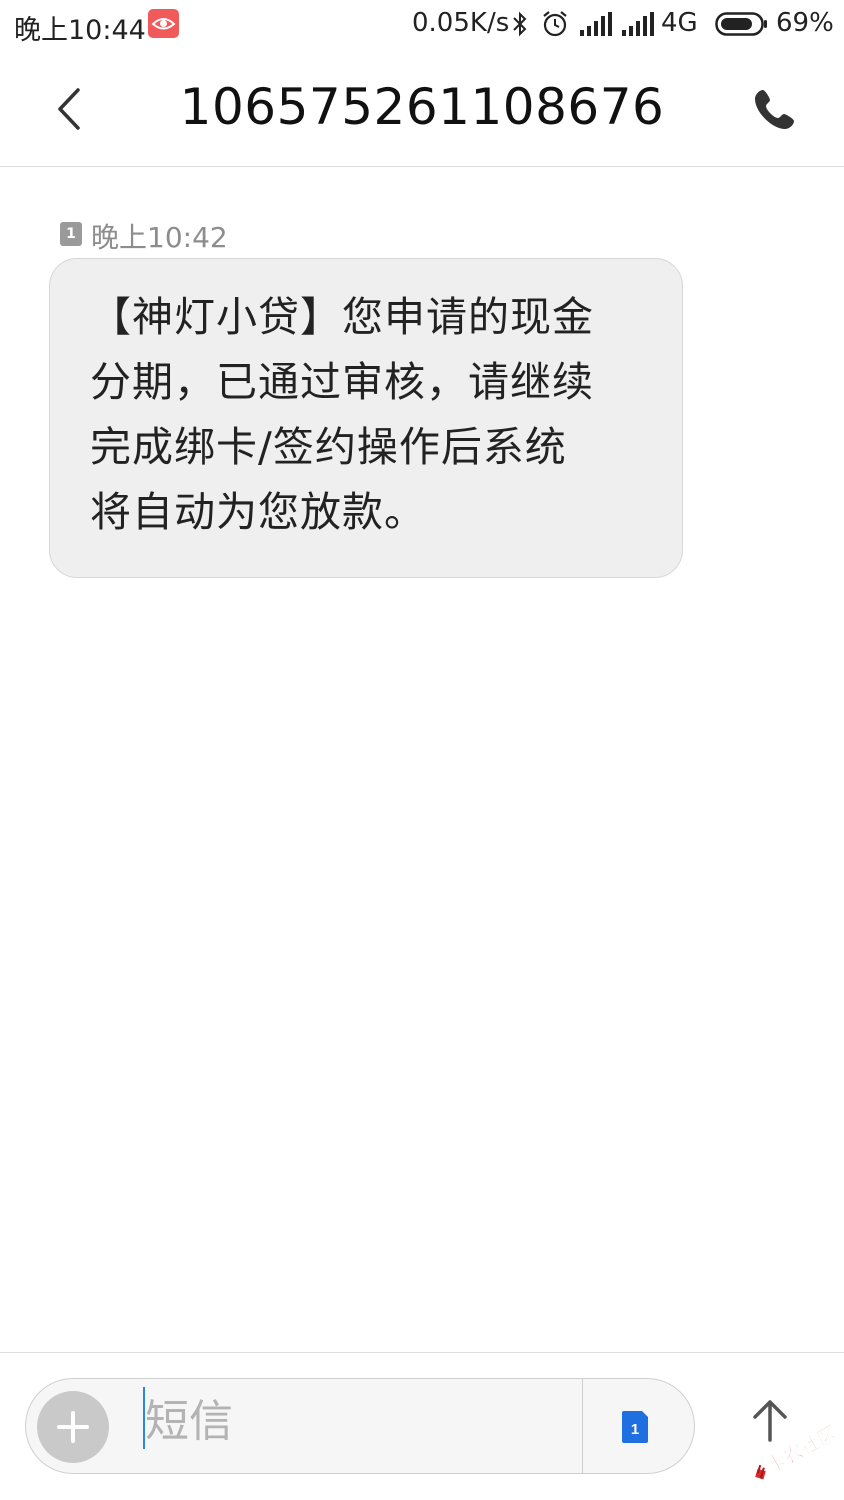 This screenshot has height=1500, width=844. I want to click on battery-icon, so click(742, 26).